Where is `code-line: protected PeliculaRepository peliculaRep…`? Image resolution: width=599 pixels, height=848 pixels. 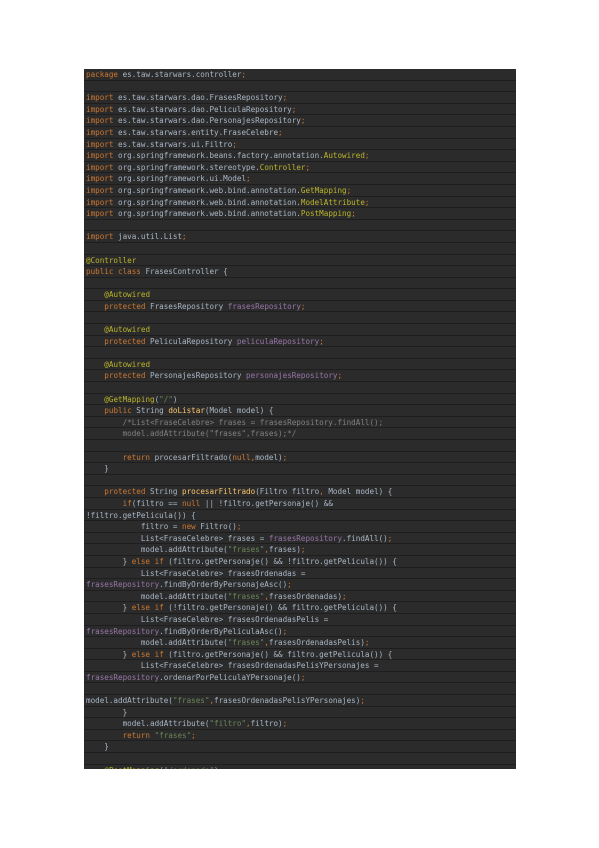 code-line: protected PeliculaRepository peliculaRep… is located at coordinates (300, 342).